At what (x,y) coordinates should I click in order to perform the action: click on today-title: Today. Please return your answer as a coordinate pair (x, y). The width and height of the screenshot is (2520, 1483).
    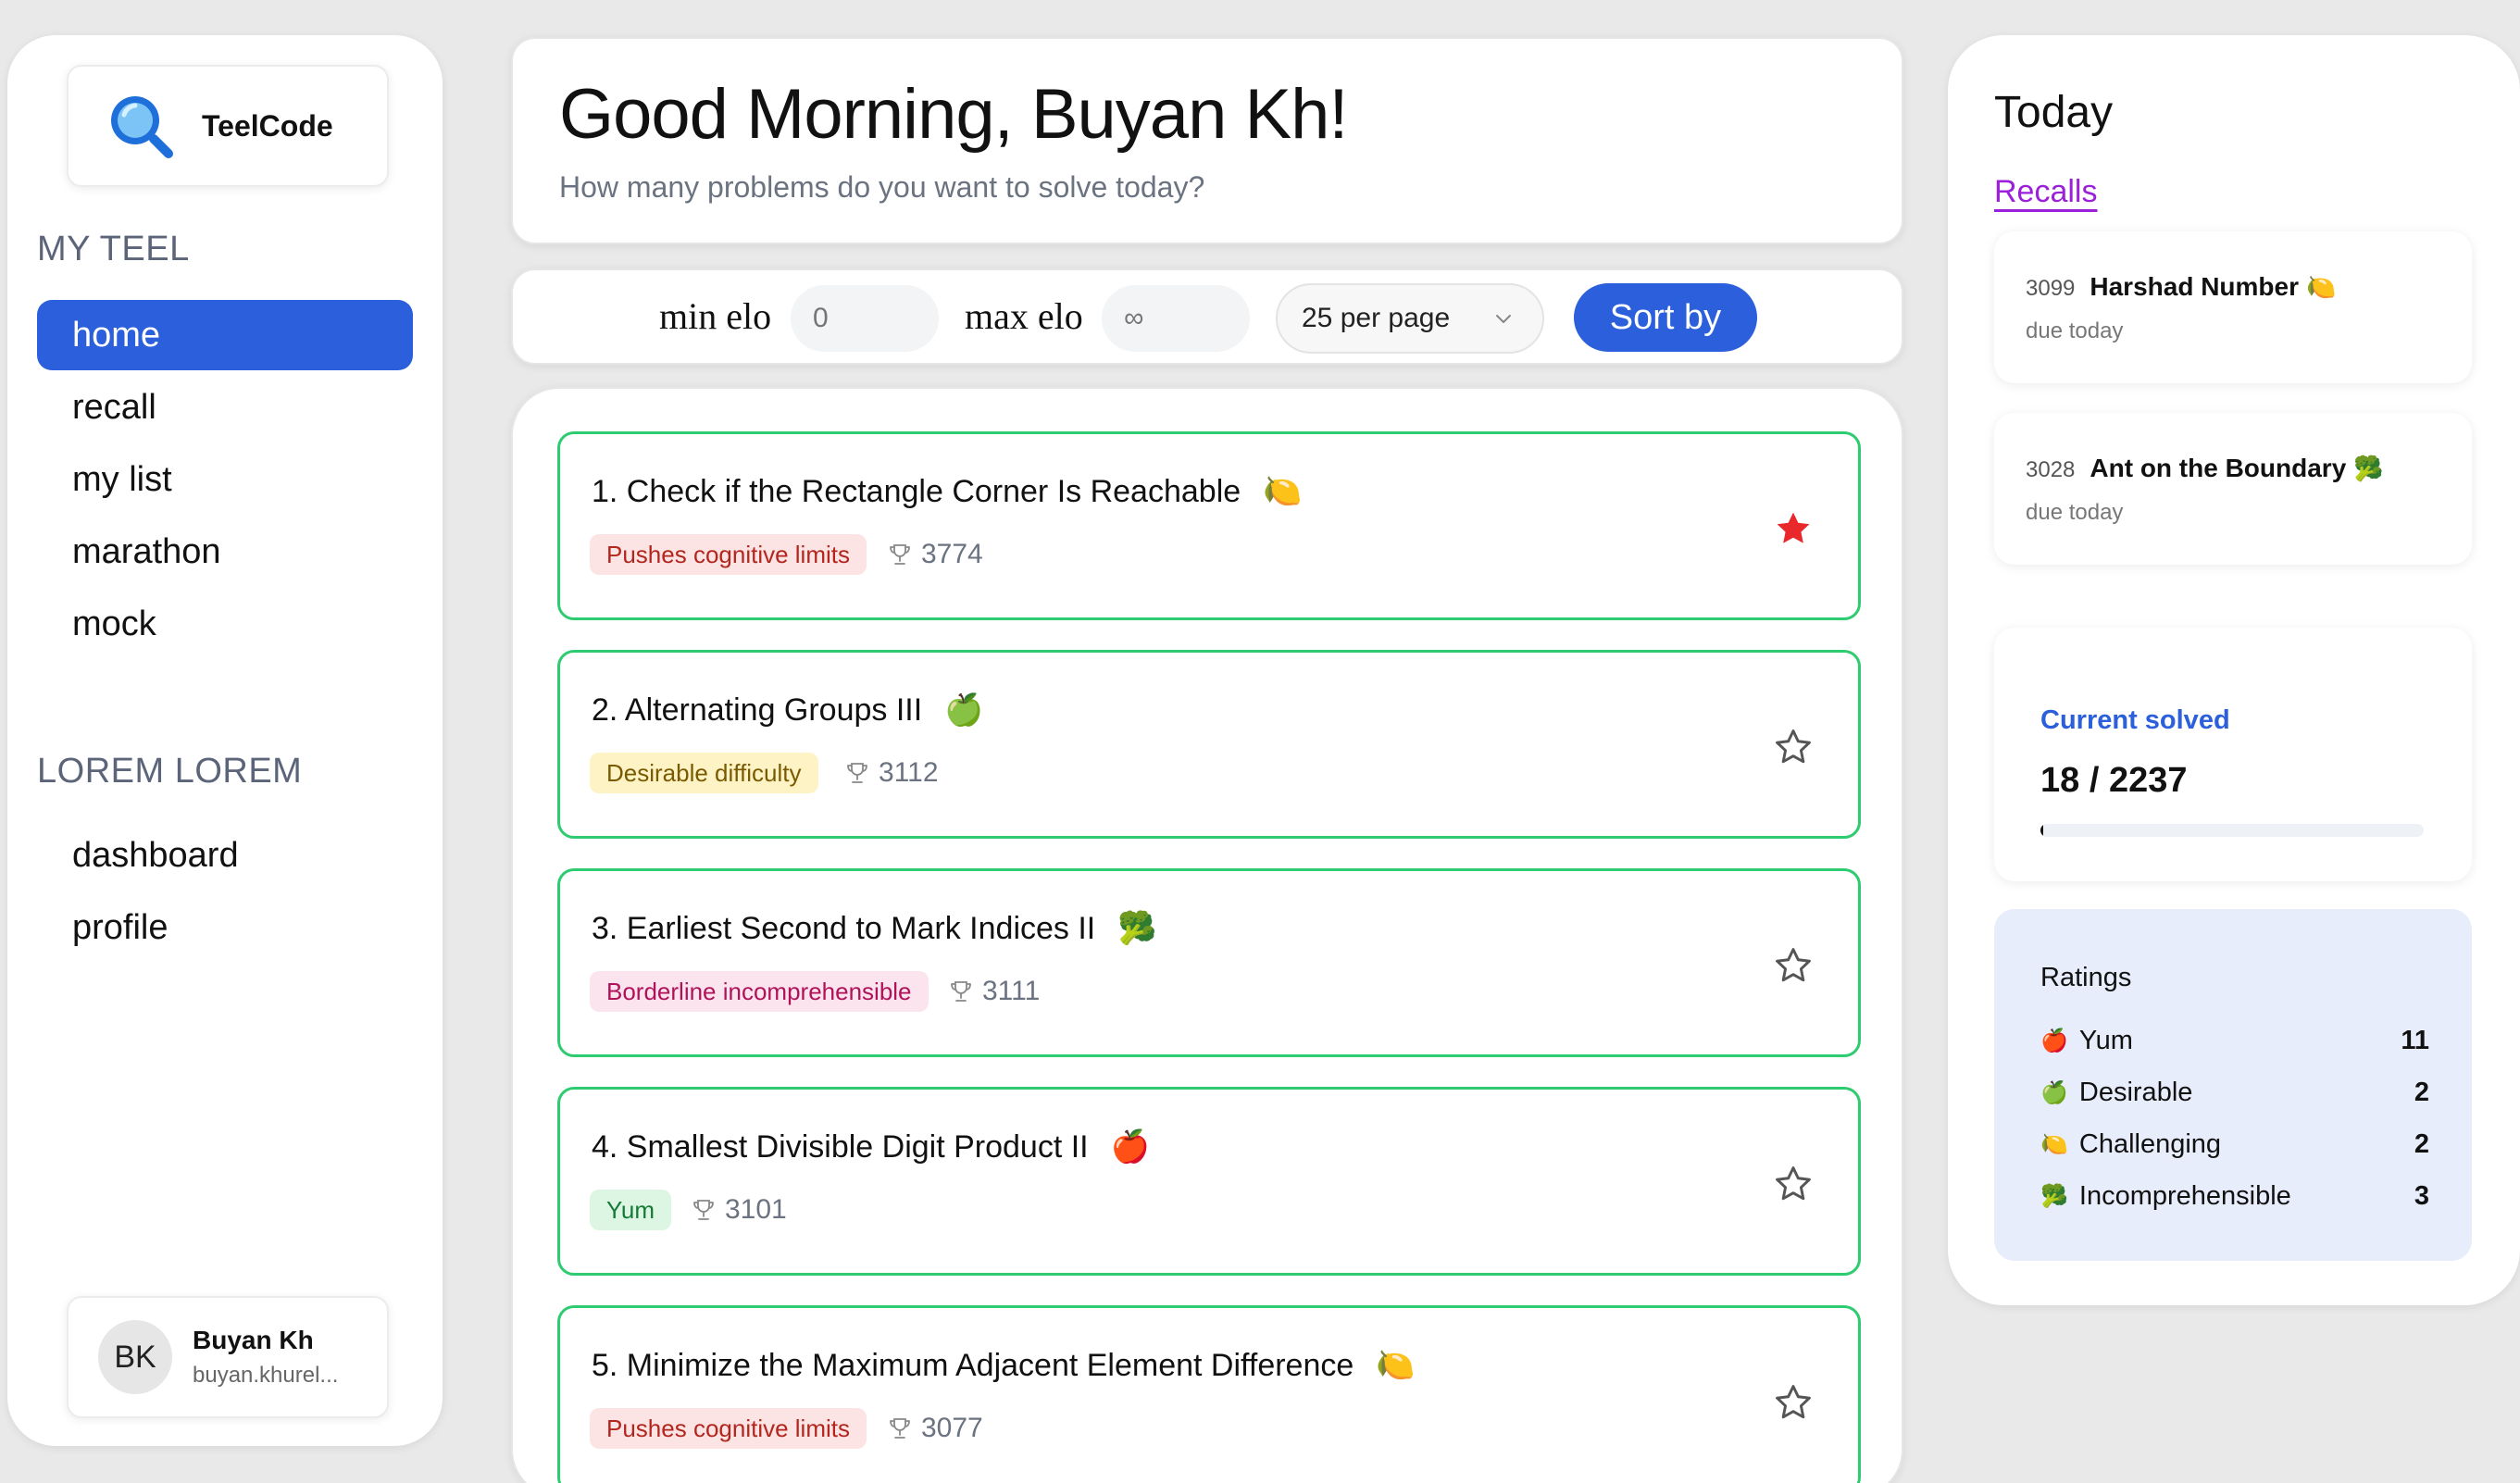
    Looking at the image, I should click on (2054, 113).